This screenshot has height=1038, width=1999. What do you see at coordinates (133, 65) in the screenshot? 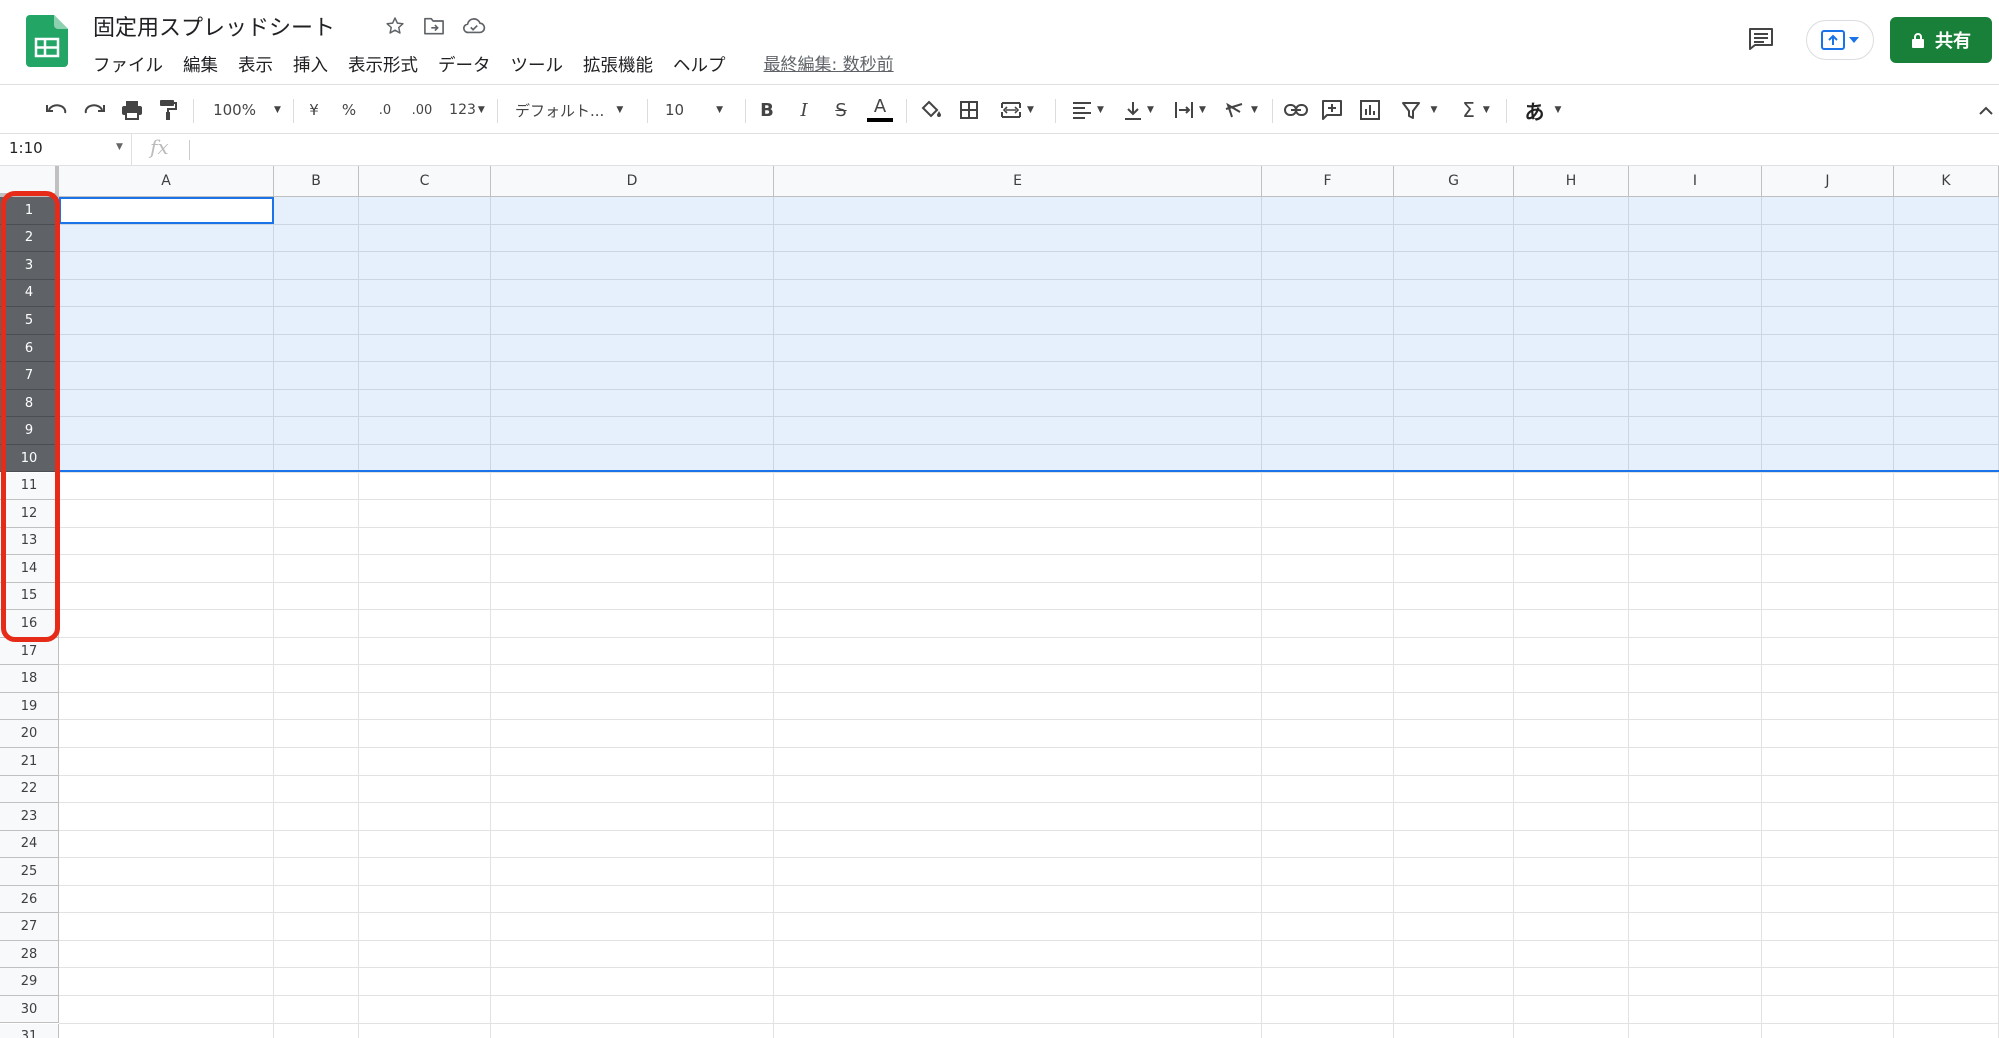
I see `menu-file: ファイル` at bounding box center [133, 65].